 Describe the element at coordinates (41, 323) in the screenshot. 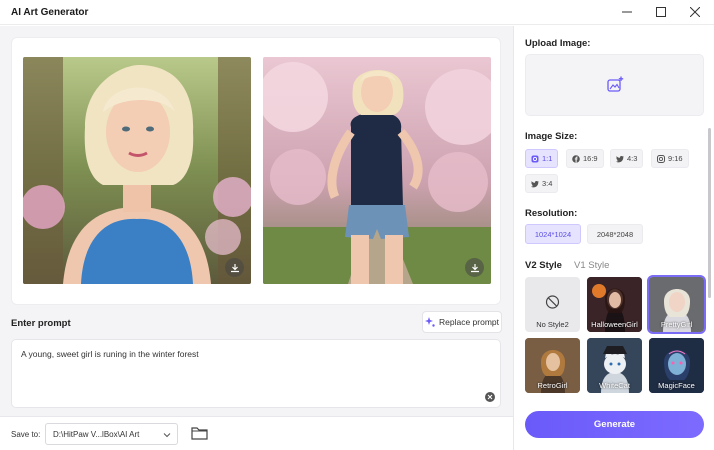

I see `prompt-label: Enter prompt` at that location.